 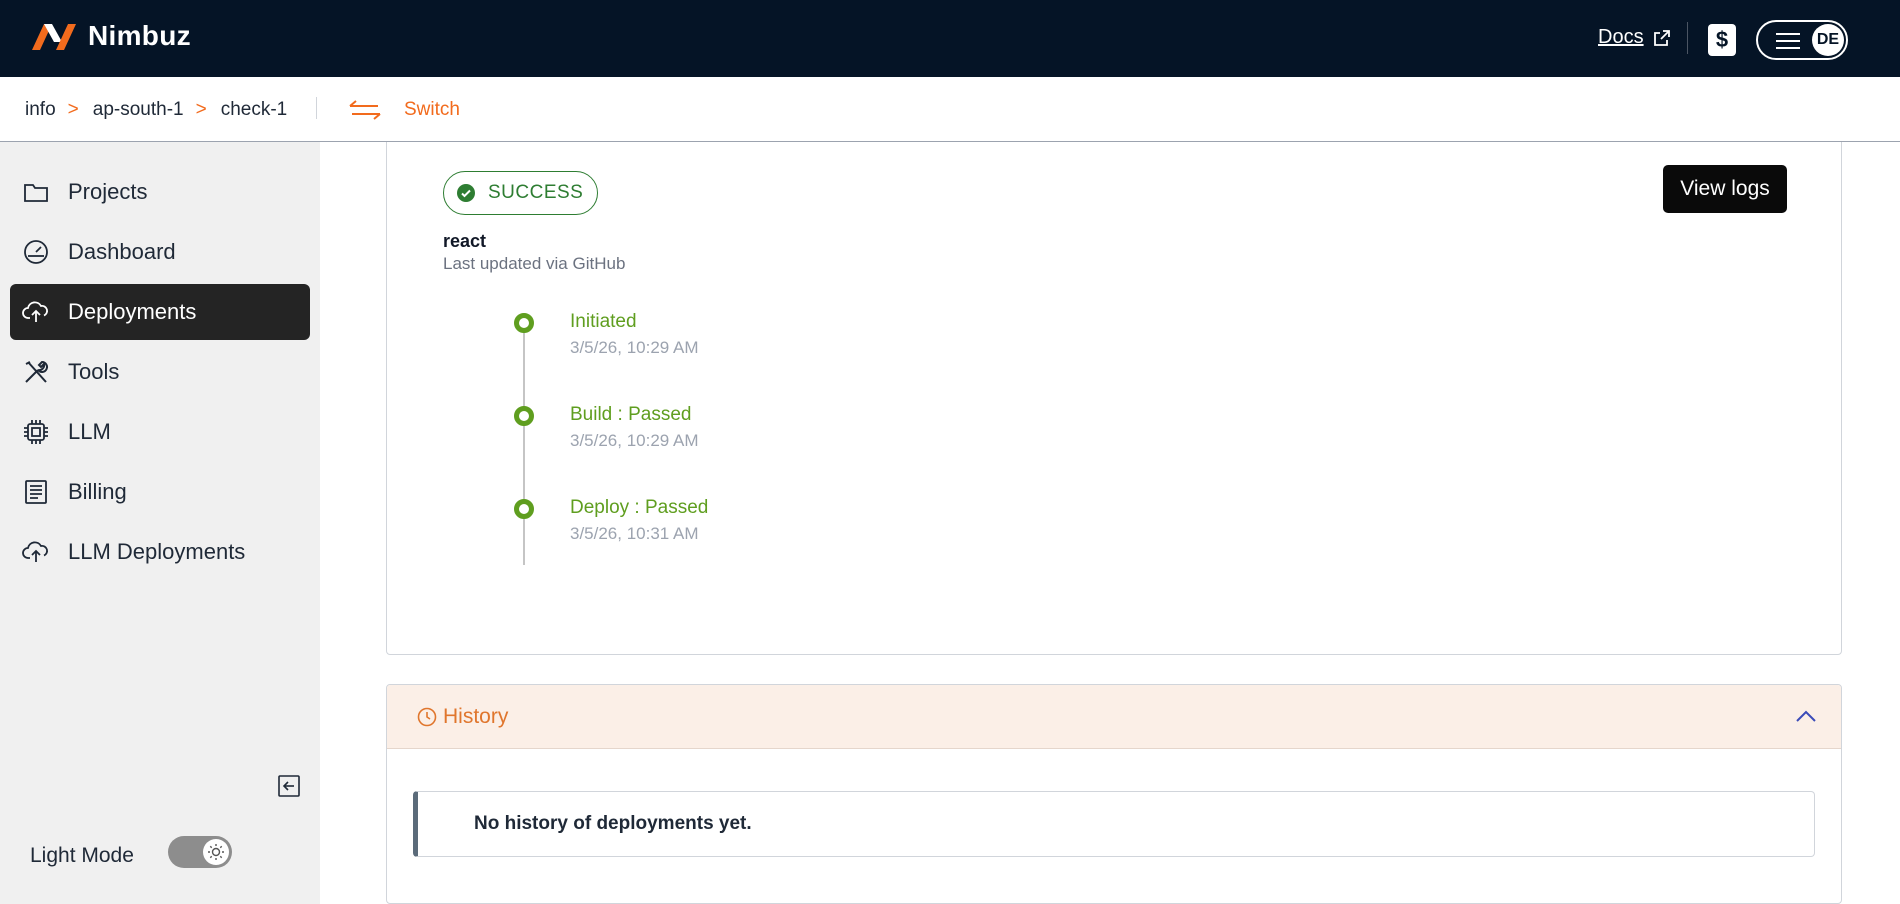 I want to click on step-title: Deploy : Passed, so click(x=639, y=507).